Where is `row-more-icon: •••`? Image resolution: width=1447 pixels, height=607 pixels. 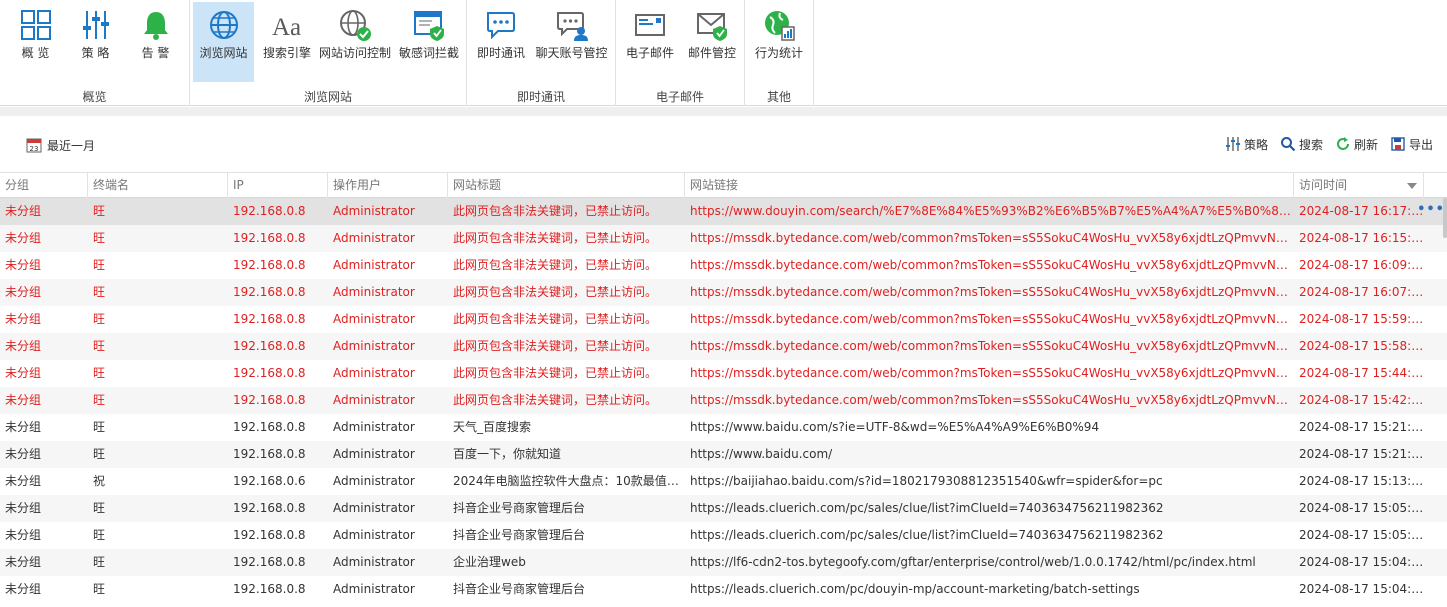 row-more-icon: ••• is located at coordinates (1431, 211).